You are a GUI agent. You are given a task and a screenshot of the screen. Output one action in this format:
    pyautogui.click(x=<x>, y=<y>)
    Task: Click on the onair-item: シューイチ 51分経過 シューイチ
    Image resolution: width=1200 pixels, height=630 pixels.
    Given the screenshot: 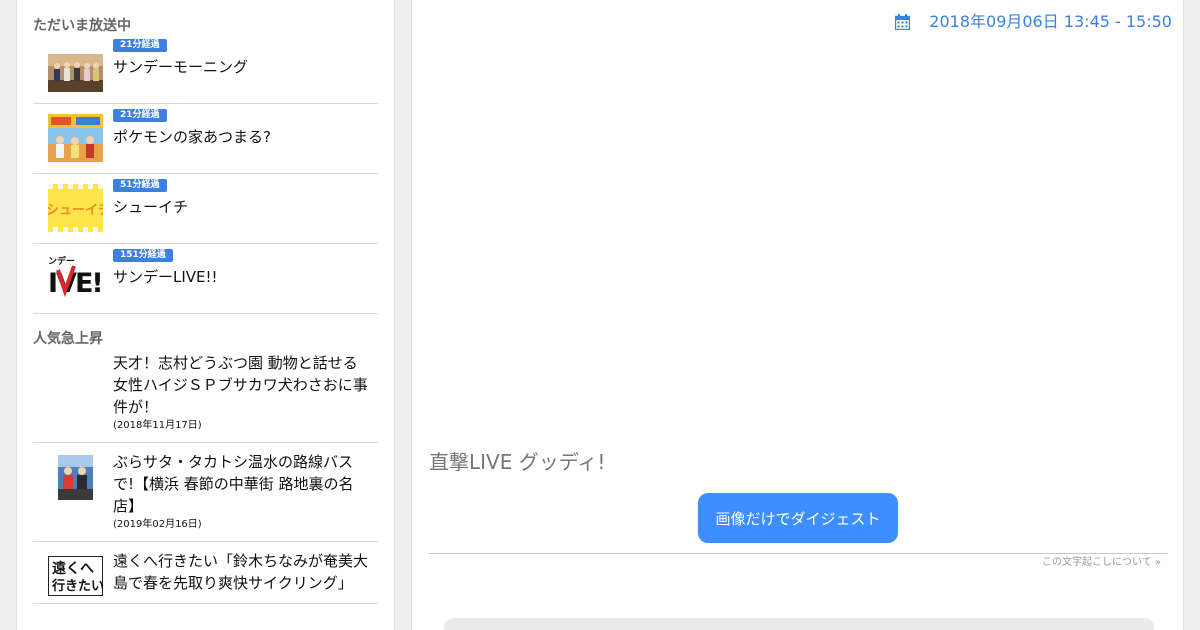 What is the action you would take?
    pyautogui.click(x=205, y=209)
    